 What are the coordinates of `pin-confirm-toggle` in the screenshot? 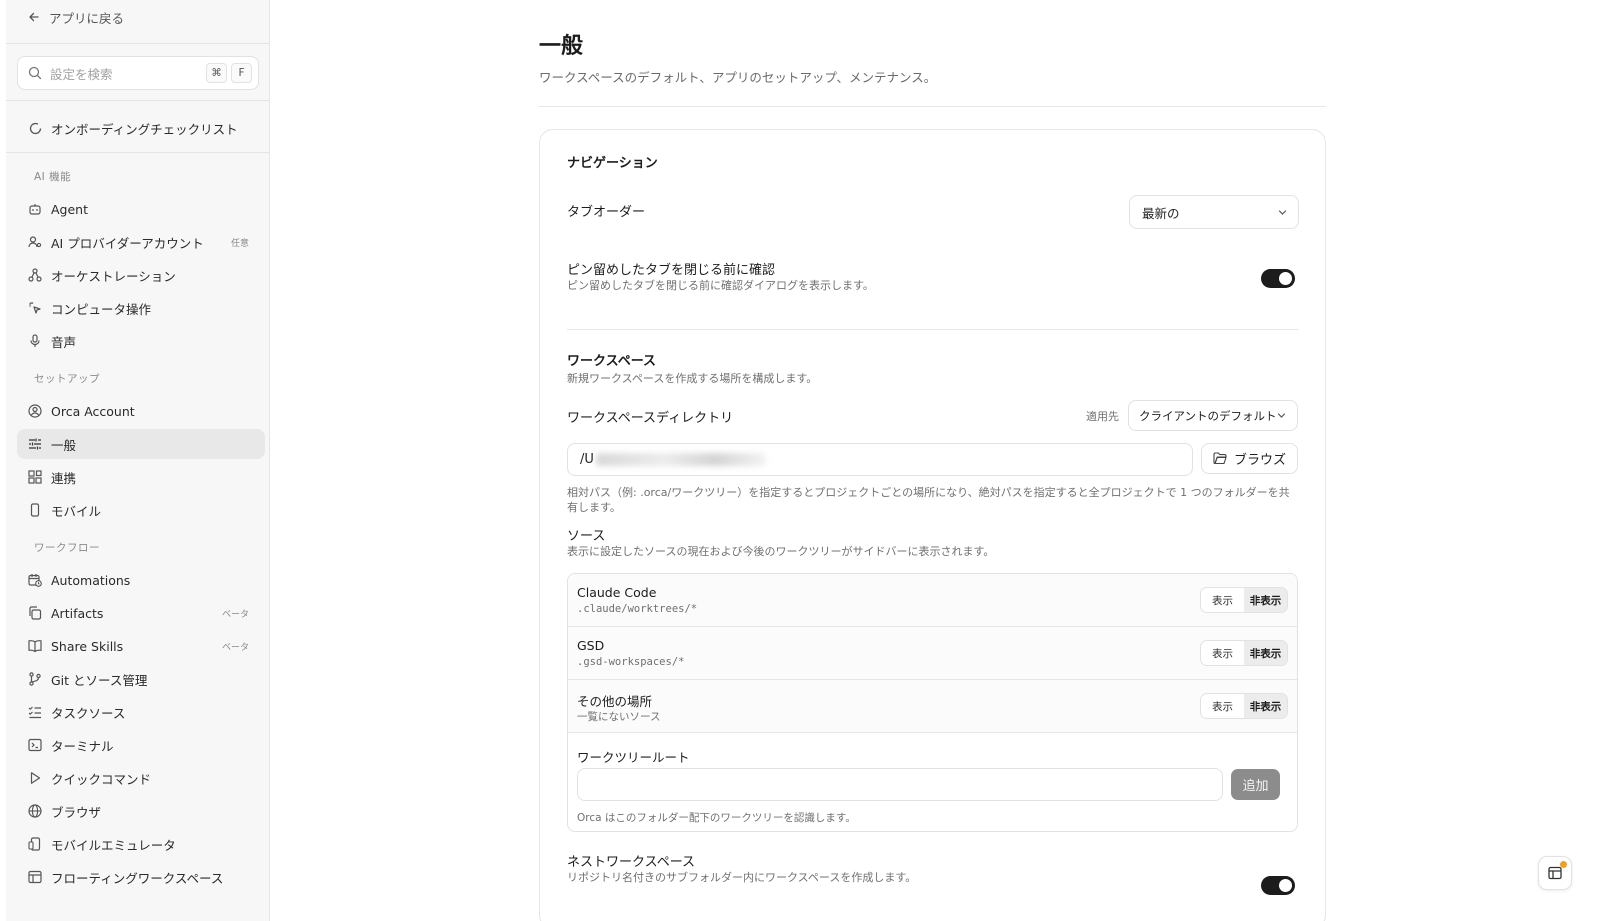 It's located at (1278, 278).